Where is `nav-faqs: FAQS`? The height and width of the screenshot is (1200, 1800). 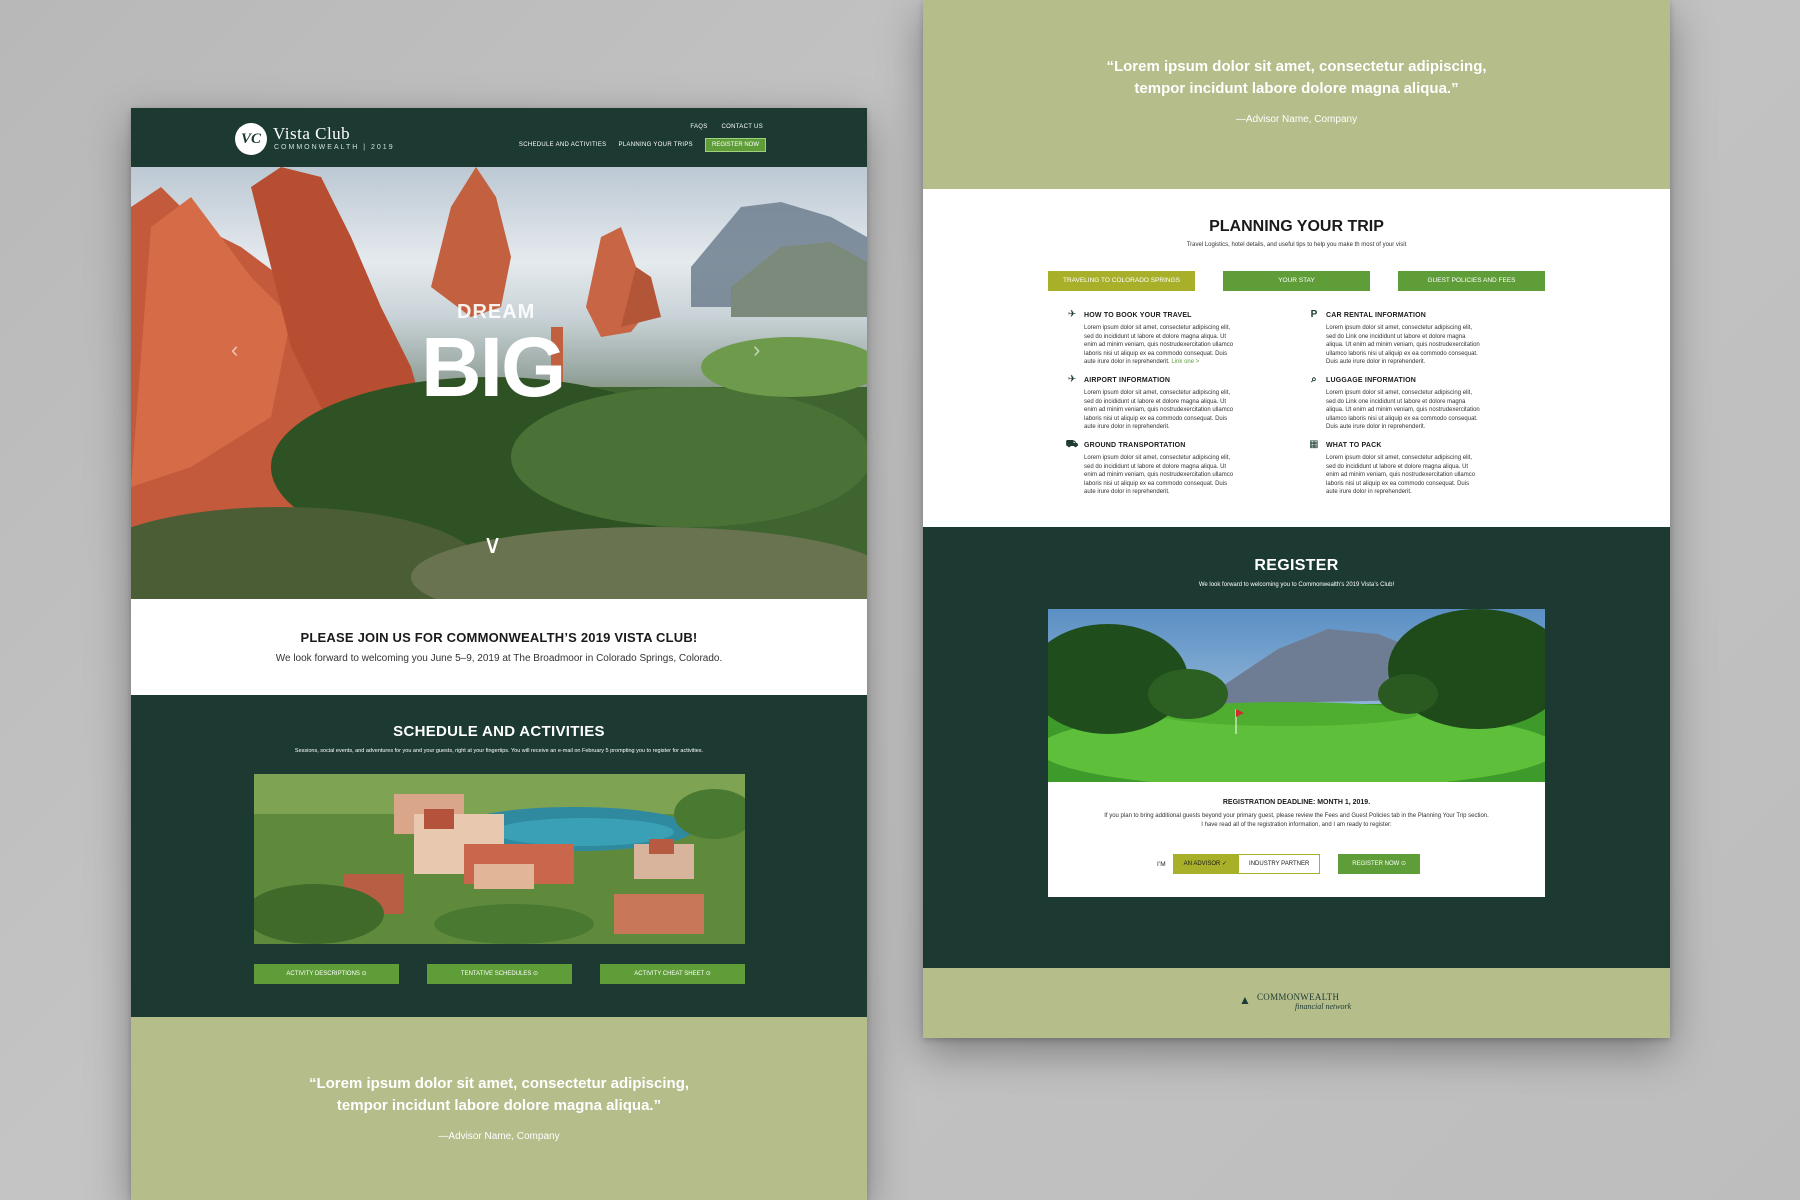
nav-faqs: FAQS is located at coordinates (698, 127).